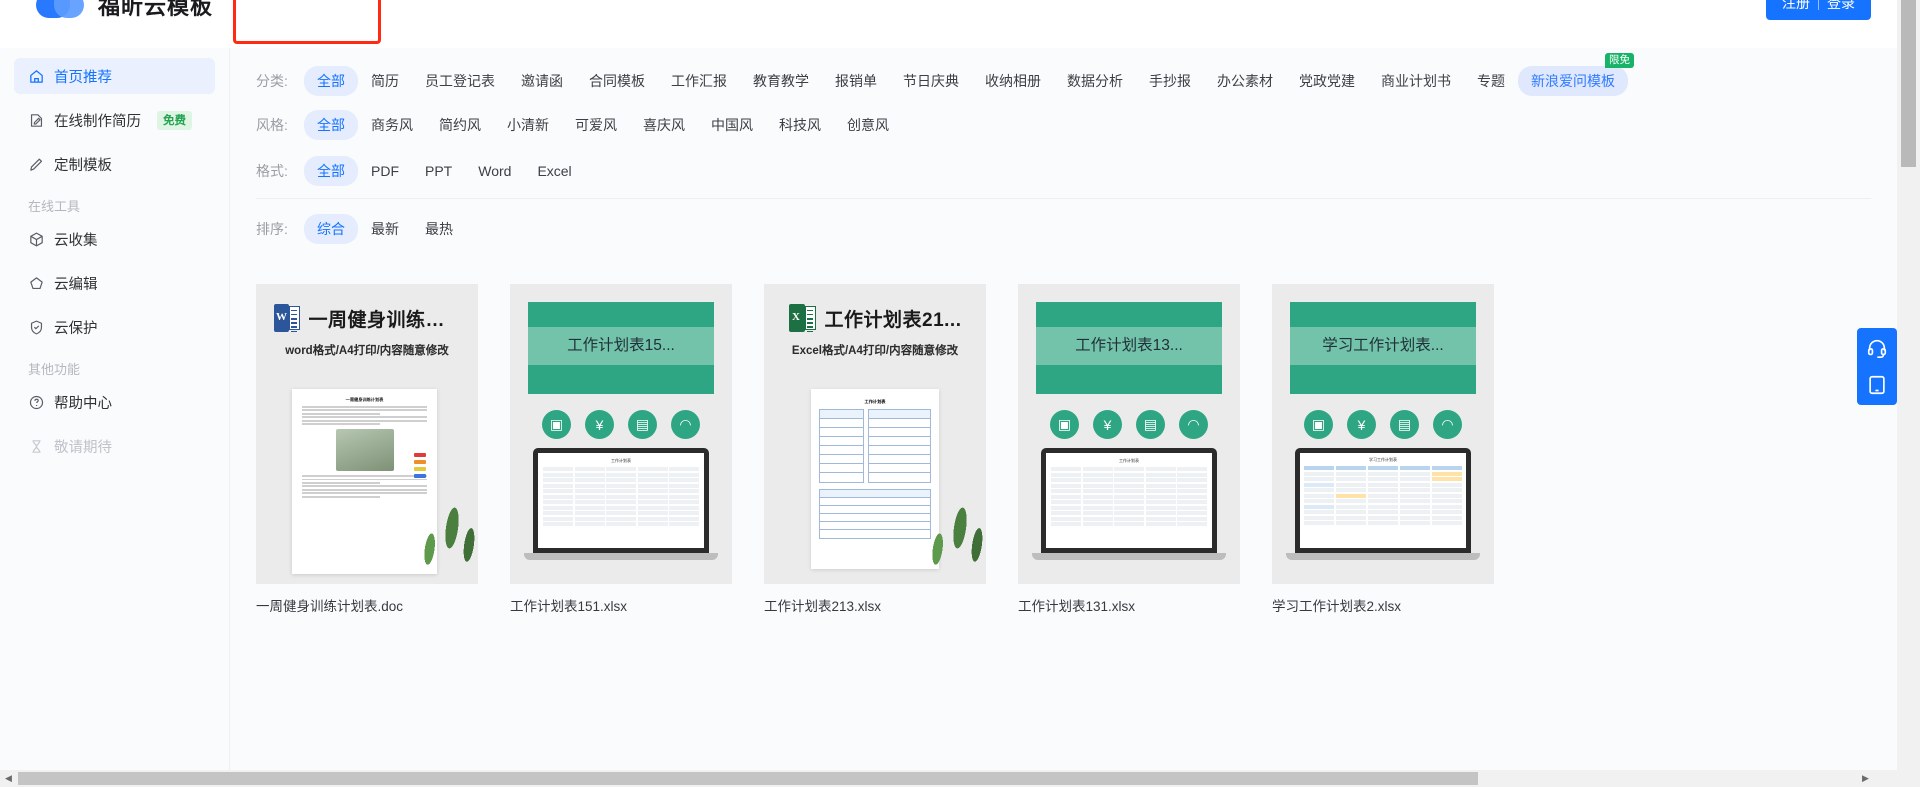 Image resolution: width=1920 pixels, height=787 pixels. I want to click on sidebar-item-cloud-collect: 云收集, so click(114, 239).